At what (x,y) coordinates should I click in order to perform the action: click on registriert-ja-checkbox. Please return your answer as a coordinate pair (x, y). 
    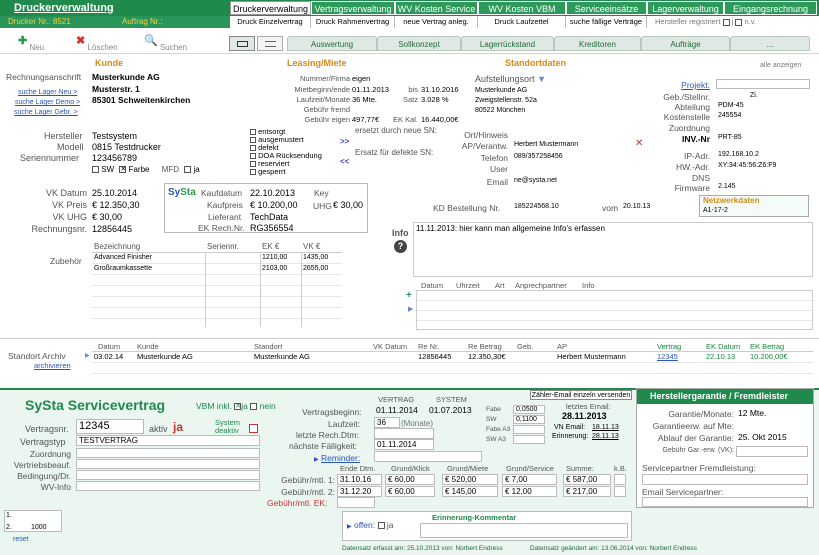
    Looking at the image, I should click on (726, 22).